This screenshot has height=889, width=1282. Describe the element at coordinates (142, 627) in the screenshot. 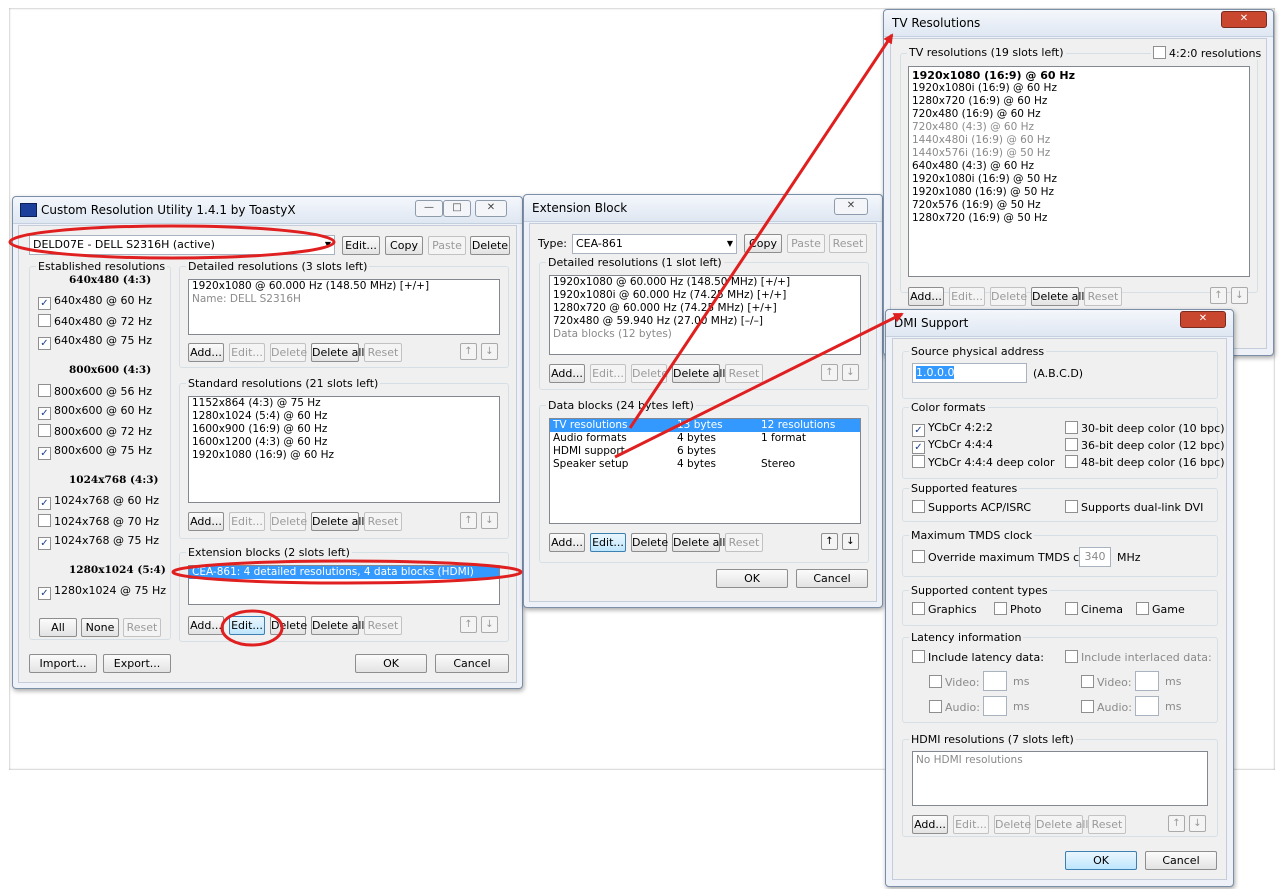

I see `est-reset-button: Reset` at that location.